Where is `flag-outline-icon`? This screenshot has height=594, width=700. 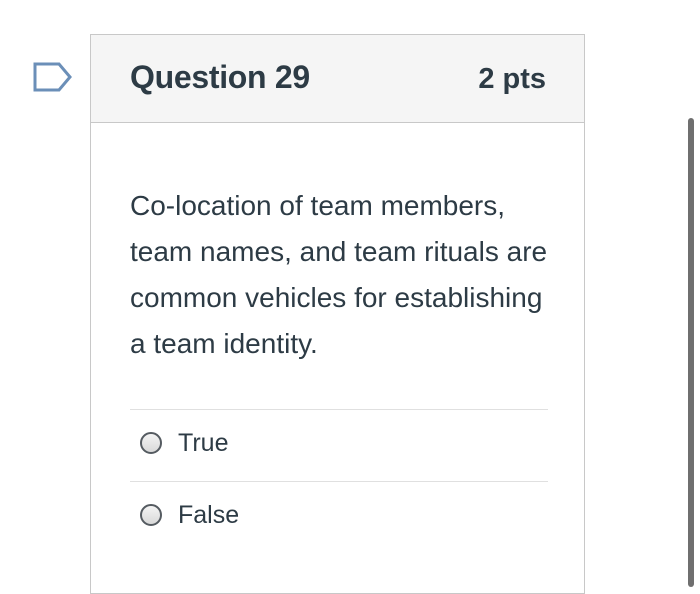
flag-outline-icon is located at coordinates (52, 77).